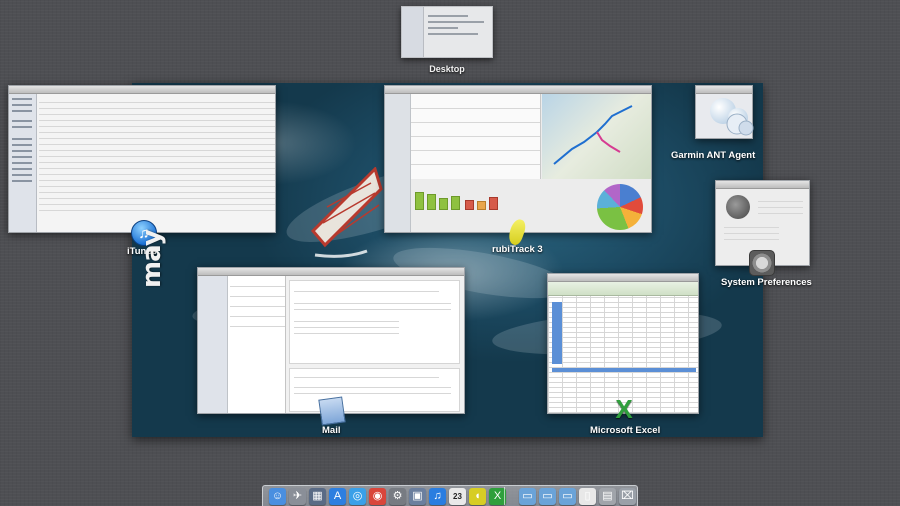 The width and height of the screenshot is (900, 506). What do you see at coordinates (398, 163) in the screenshot?
I see `rubitrack-sidebar` at bounding box center [398, 163].